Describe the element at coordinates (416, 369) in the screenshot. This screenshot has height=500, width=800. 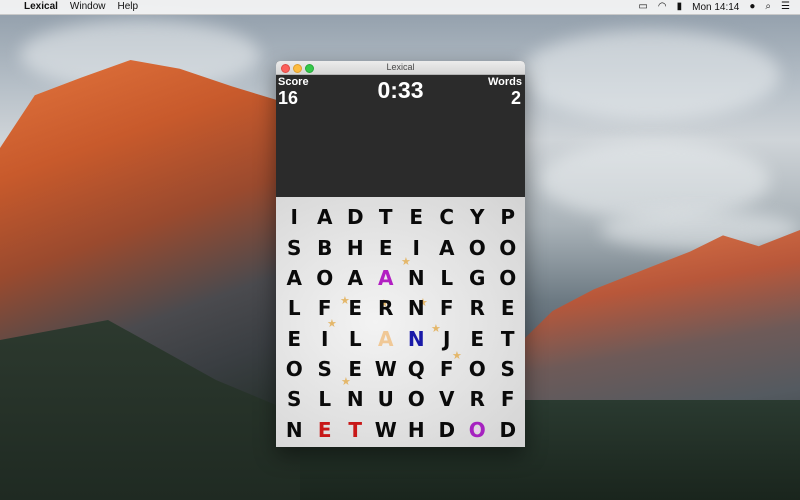
I see `letter-tile: Q` at that location.